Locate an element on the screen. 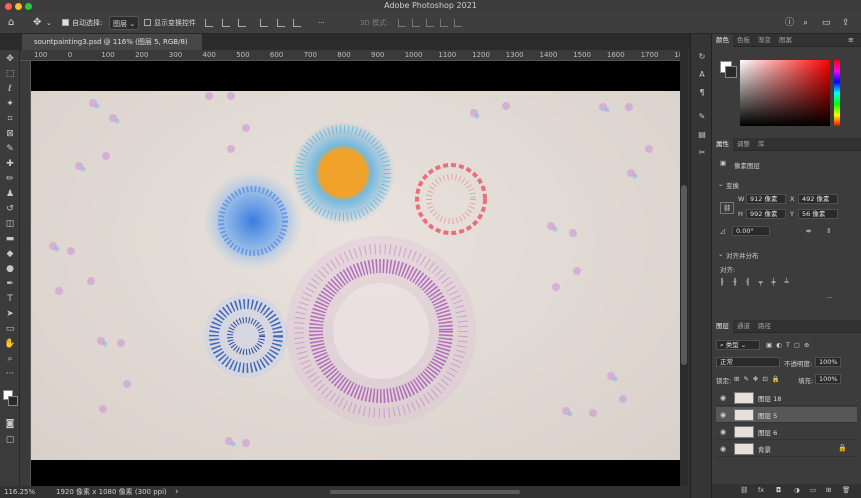 This screenshot has height=498, width=861. tab-adjustments: 调整 is located at coordinates (743, 144).